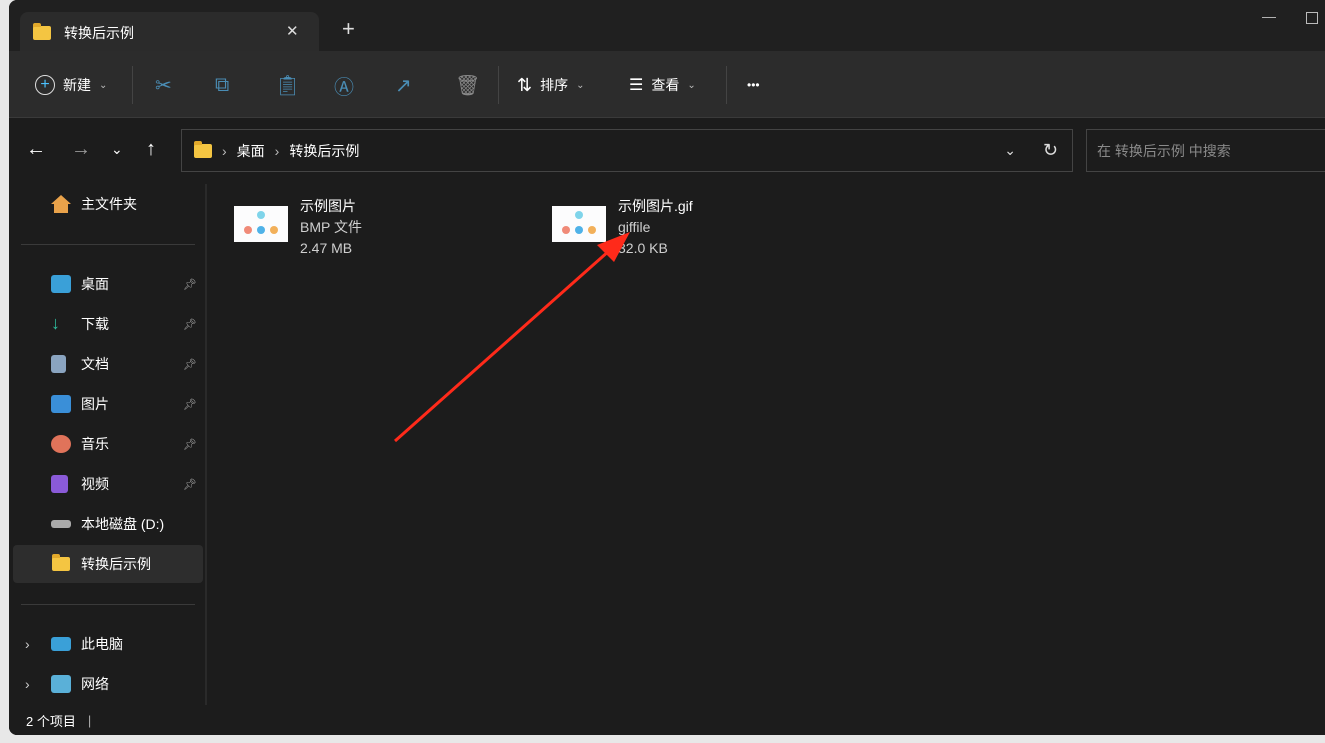  I want to click on red-arrow-annotation, so click(512, 337).